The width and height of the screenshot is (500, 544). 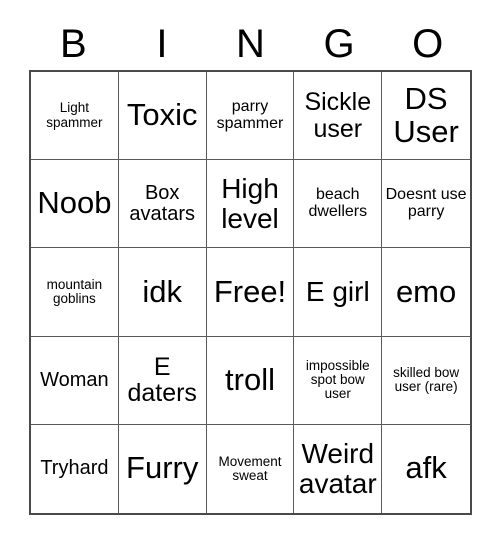 I want to click on bingo-cell-label: DS User, so click(x=426, y=114).